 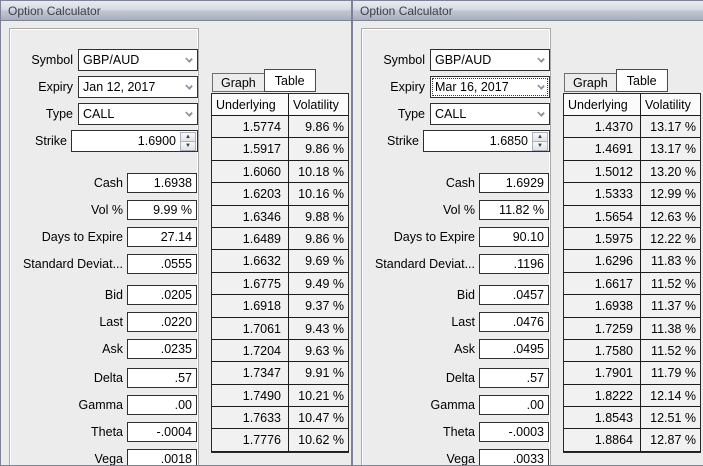 I want to click on standard-deviation-field: .0555, so click(x=162, y=264).